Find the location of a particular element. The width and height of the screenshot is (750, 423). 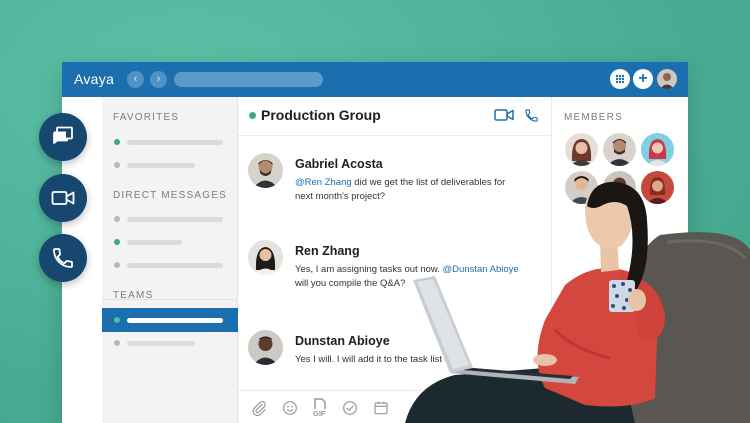

group-status-dot is located at coordinates (252, 115).